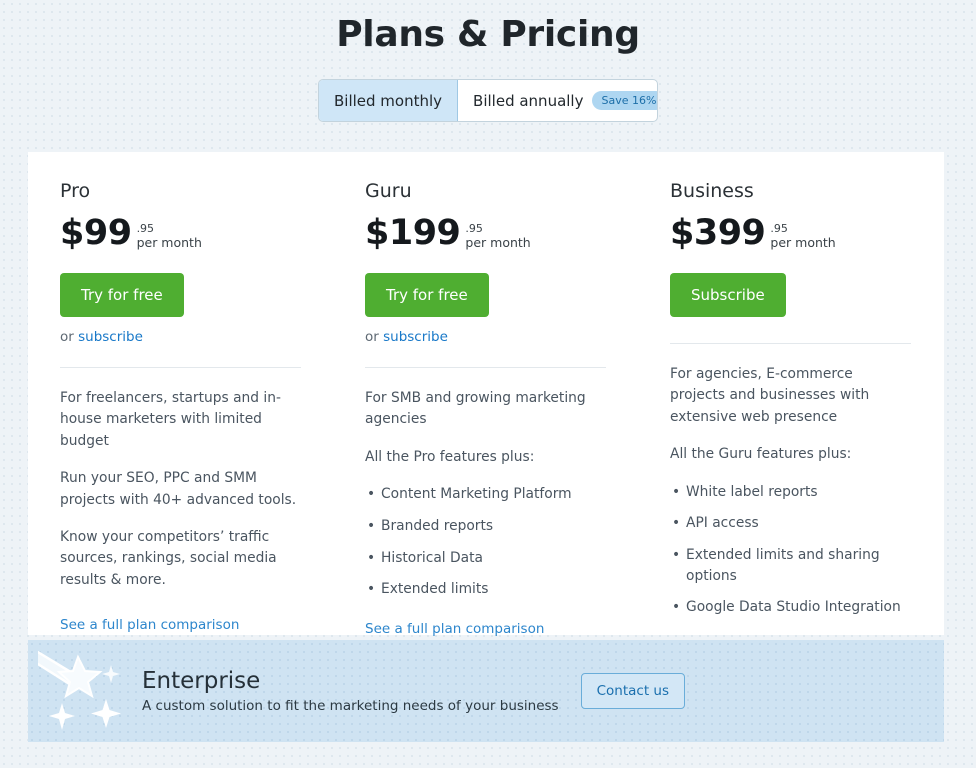 The width and height of the screenshot is (976, 768). What do you see at coordinates (427, 295) in the screenshot?
I see `try-for-free-button-guru: Try for free` at bounding box center [427, 295].